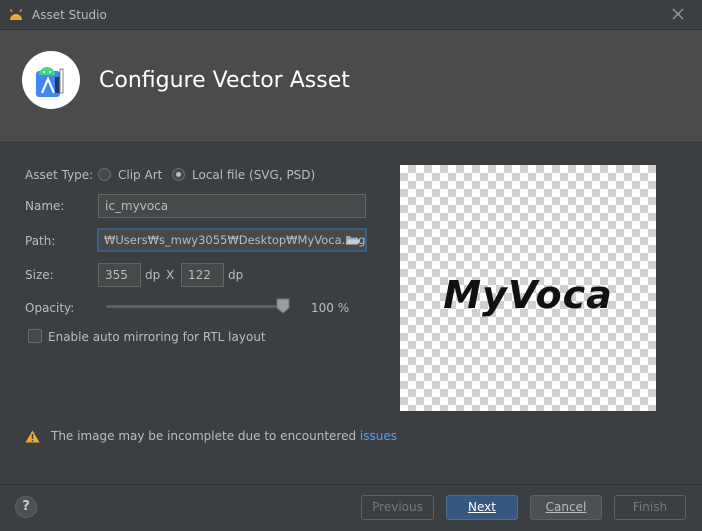 The width and height of the screenshot is (702, 531). Describe the element at coordinates (140, 175) in the screenshot. I see `clip-art-radio-label: Clip Art` at that location.